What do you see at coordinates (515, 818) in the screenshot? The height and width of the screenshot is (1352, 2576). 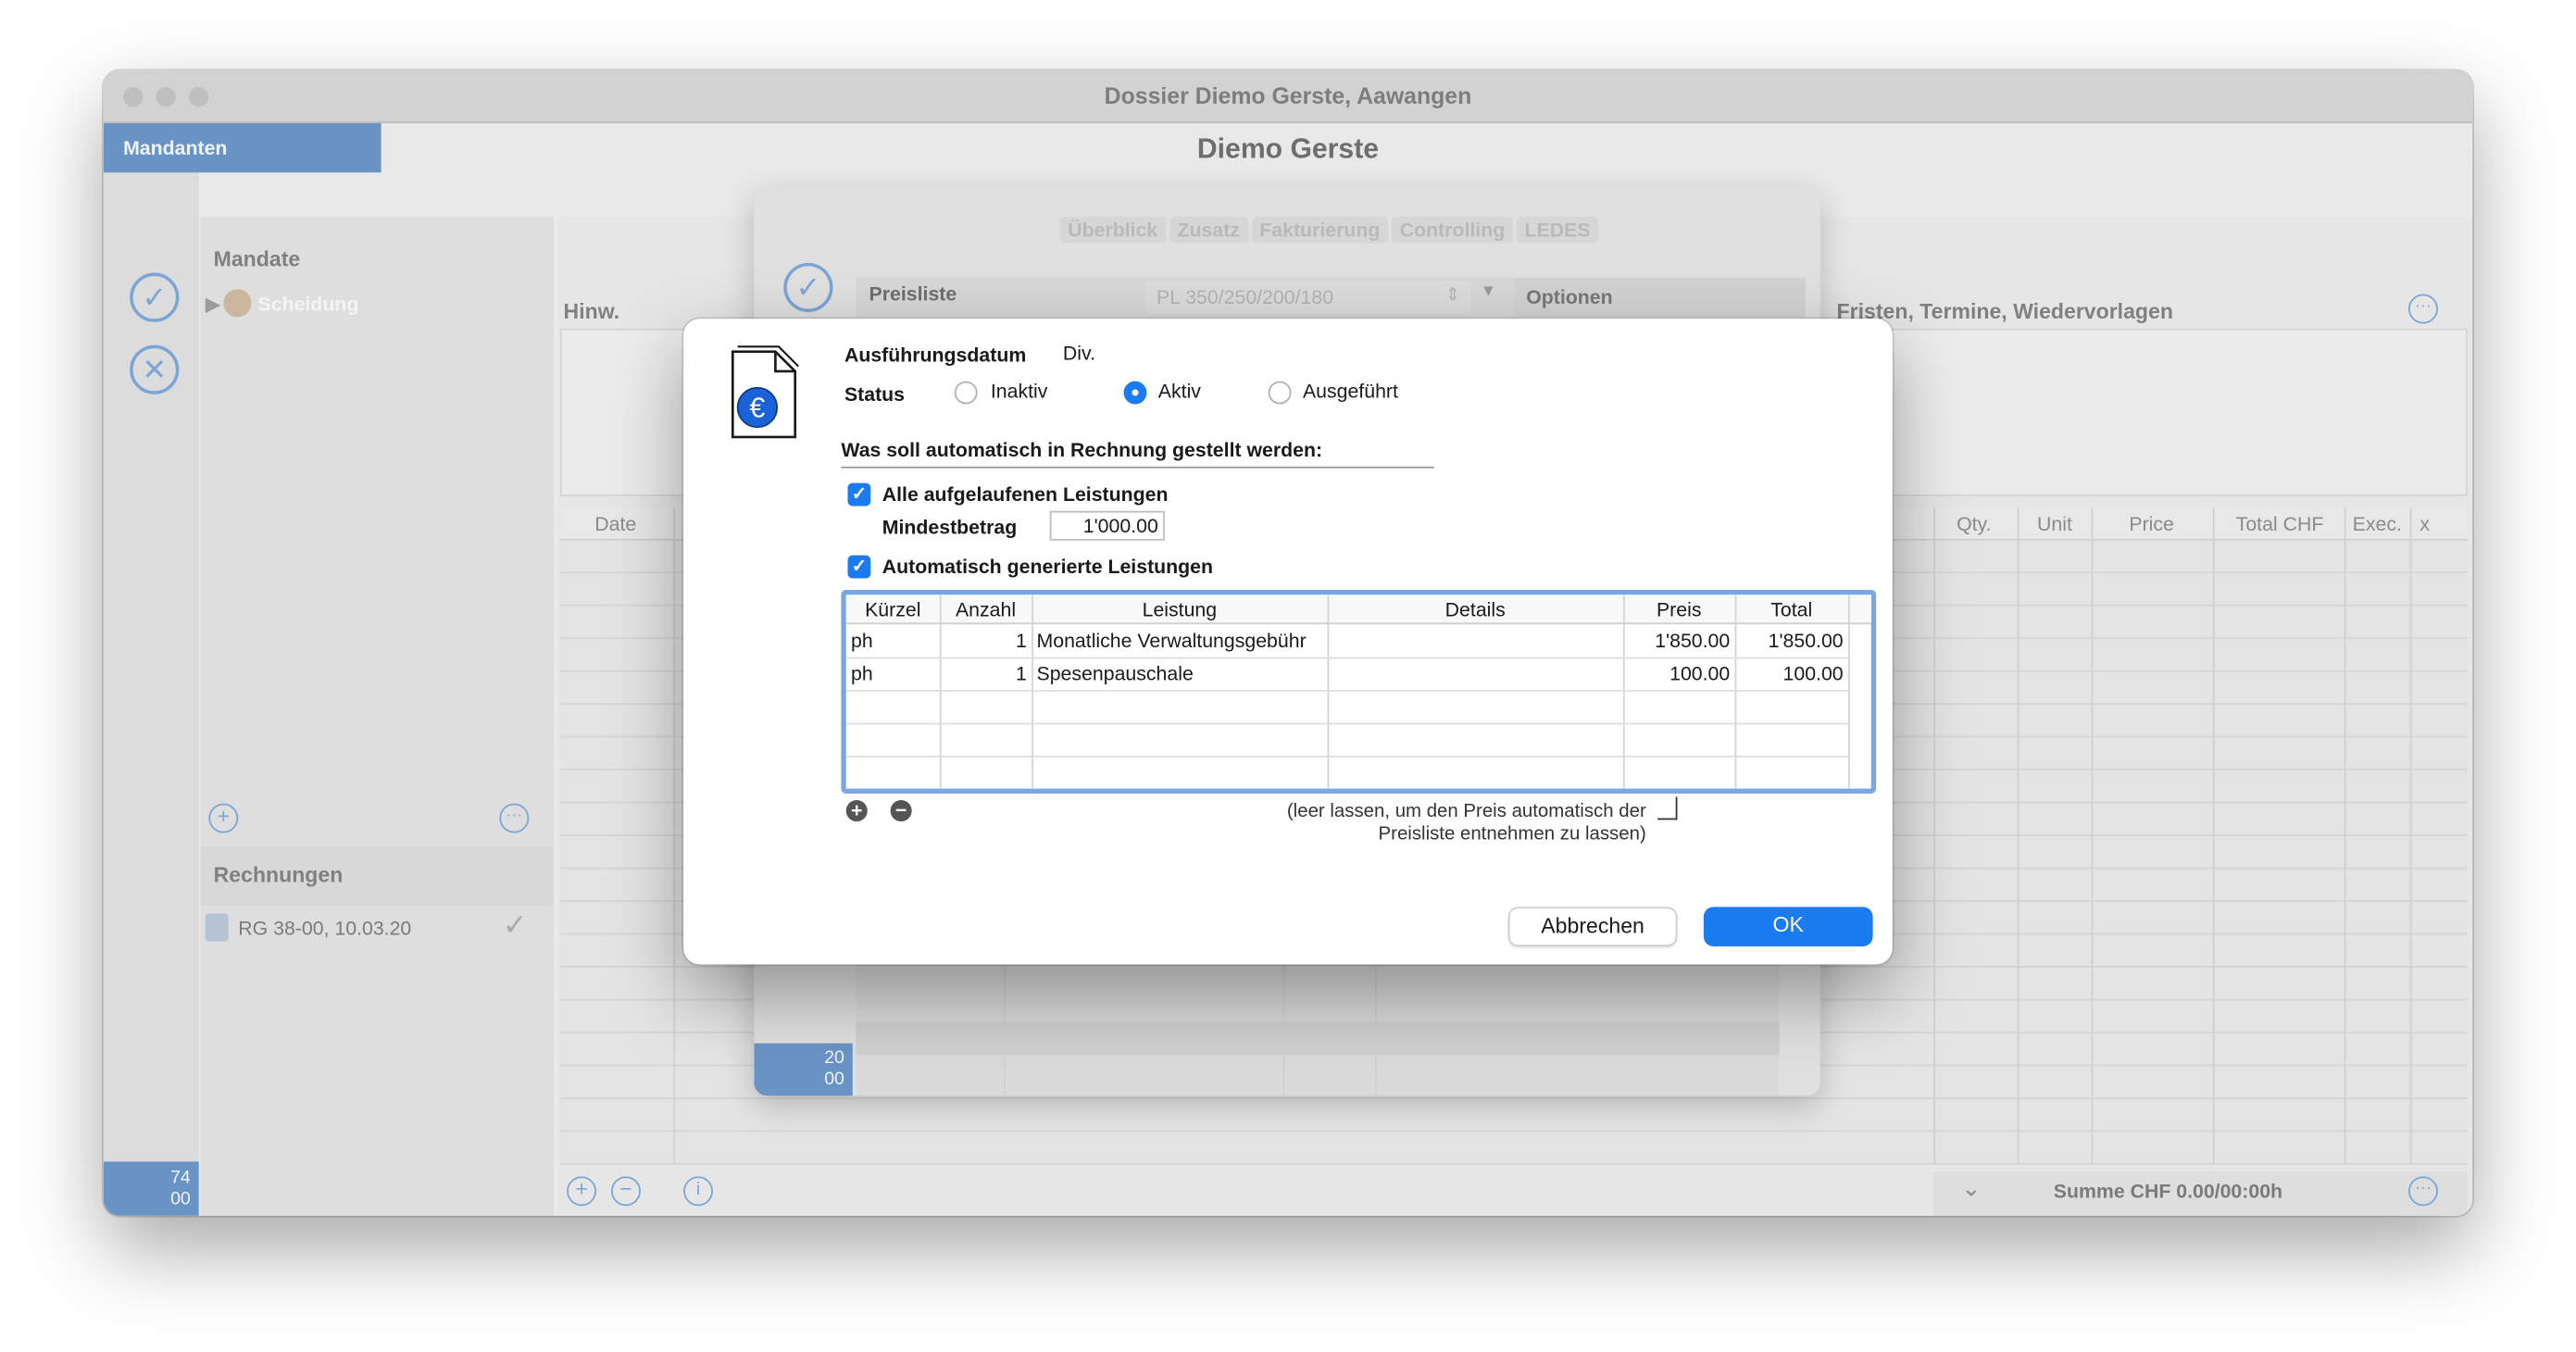 I see `mandate-more-icon: ···` at bounding box center [515, 818].